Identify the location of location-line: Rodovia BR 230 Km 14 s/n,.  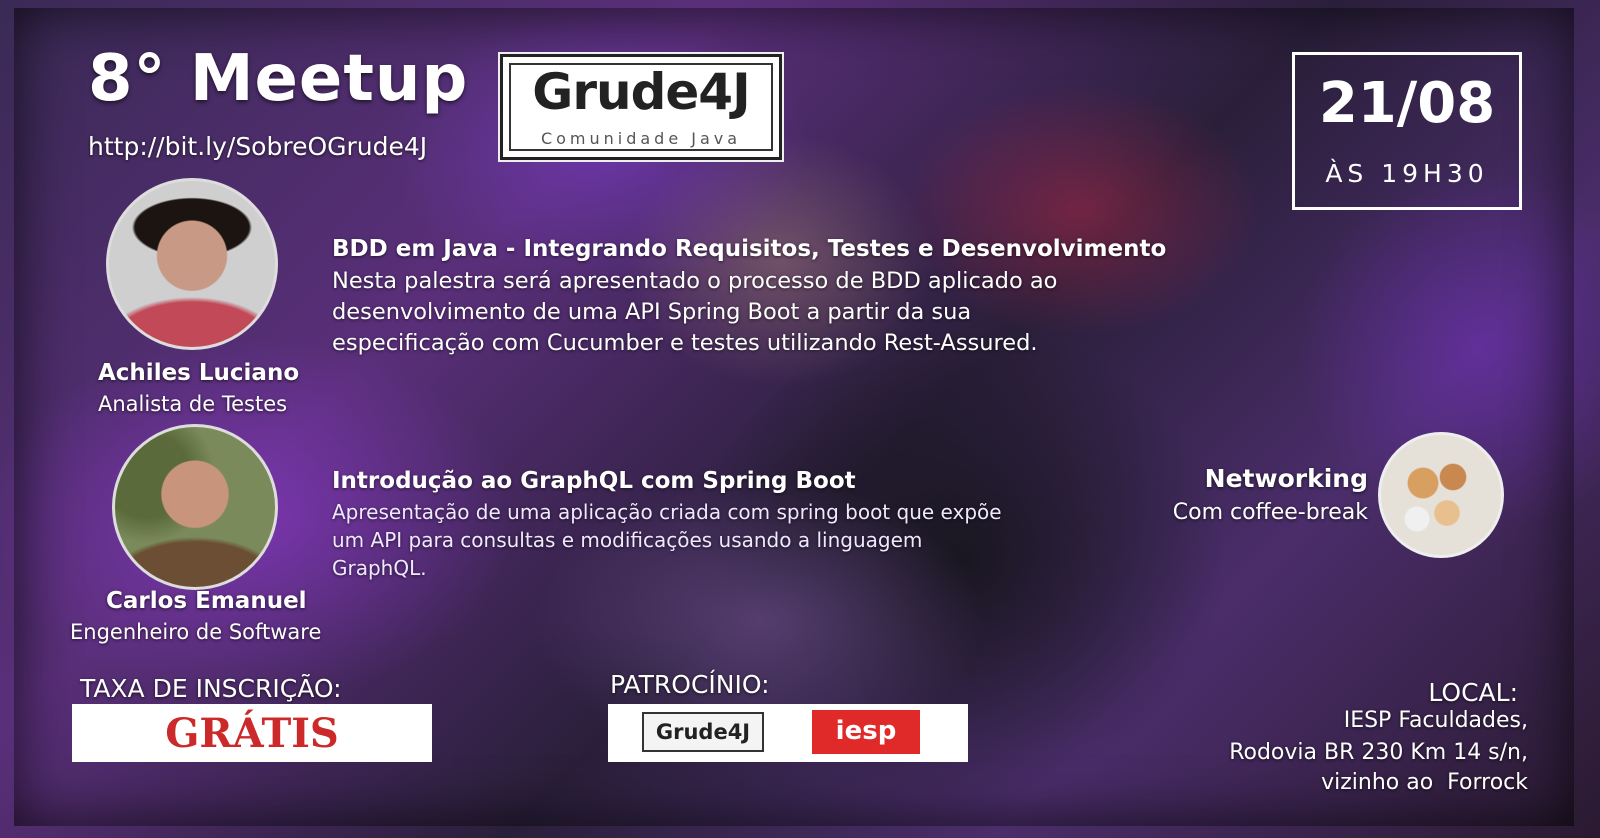
(1378, 752).